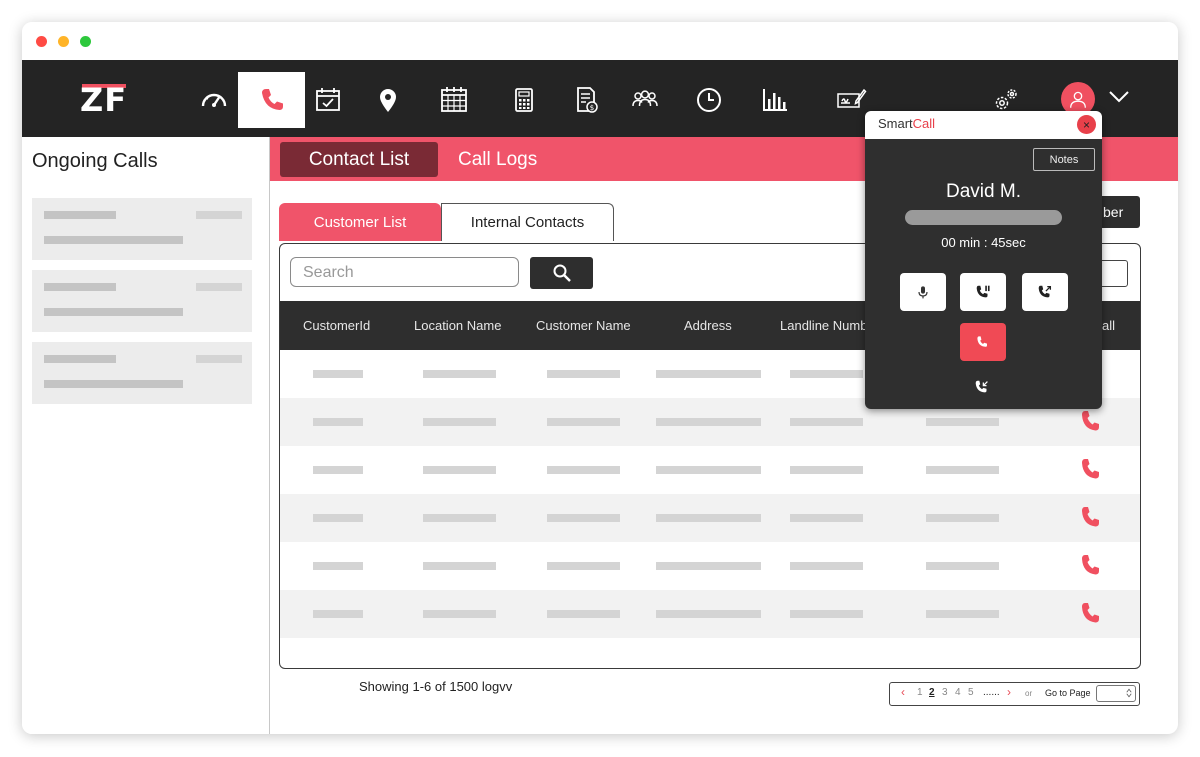  I want to click on caller-number-placeholder, so click(983, 217).